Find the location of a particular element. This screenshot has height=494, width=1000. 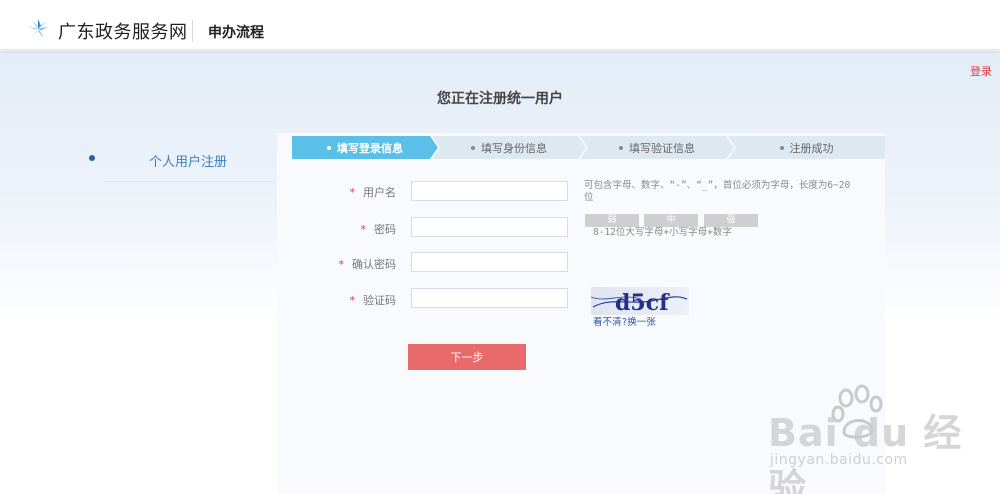

captcha-image: d5cf is located at coordinates (639, 301).